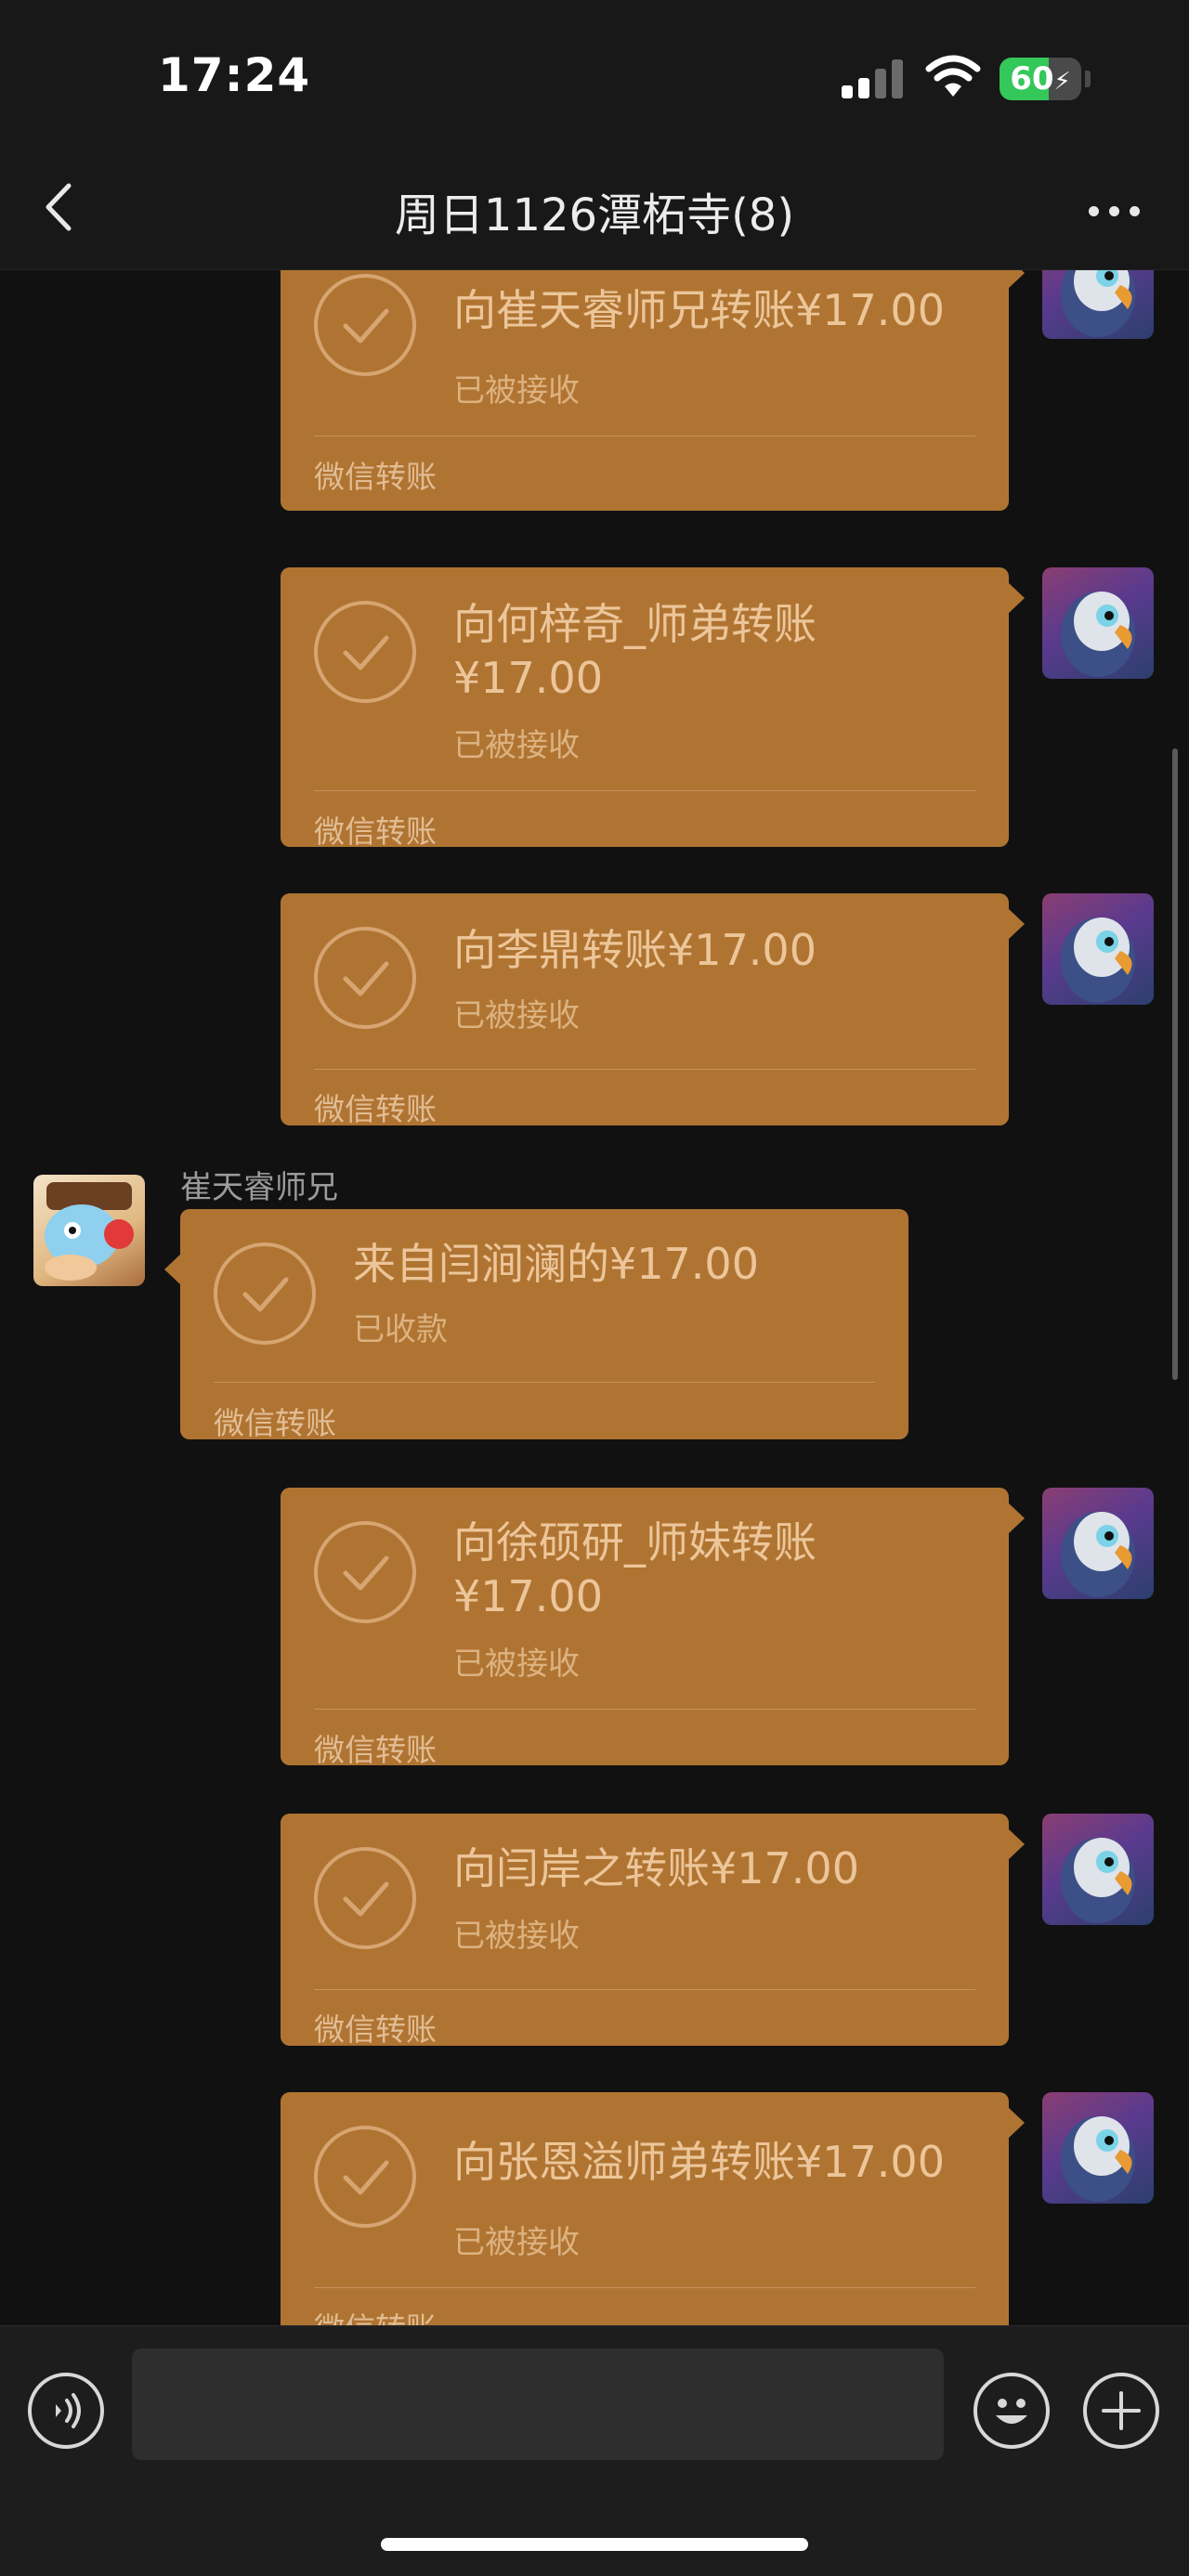 Image resolution: width=1189 pixels, height=2576 pixels. I want to click on transfer-message: 向何梓奇_师弟转账 ¥17.00 已被接收 微信转账, so click(594, 711).